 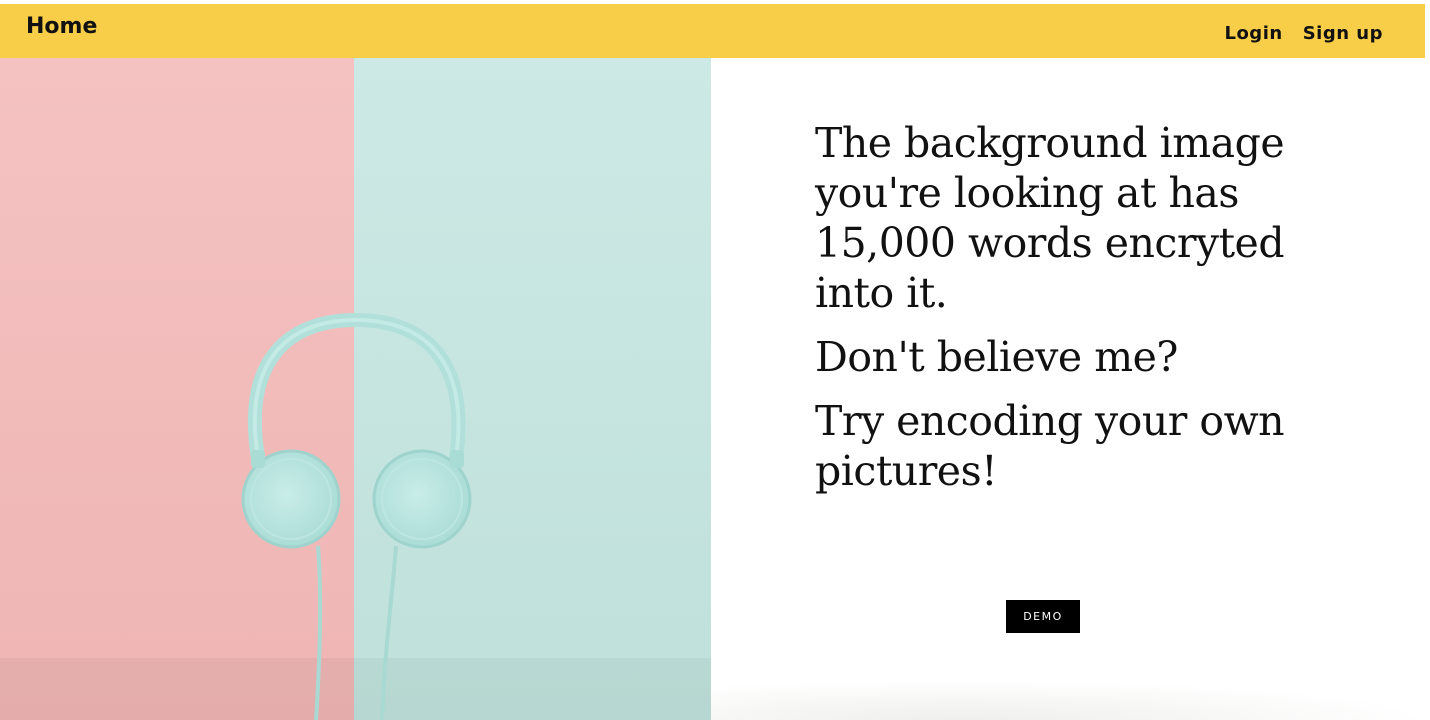 What do you see at coordinates (1070, 700) in the screenshot?
I see `bottom-shadow` at bounding box center [1070, 700].